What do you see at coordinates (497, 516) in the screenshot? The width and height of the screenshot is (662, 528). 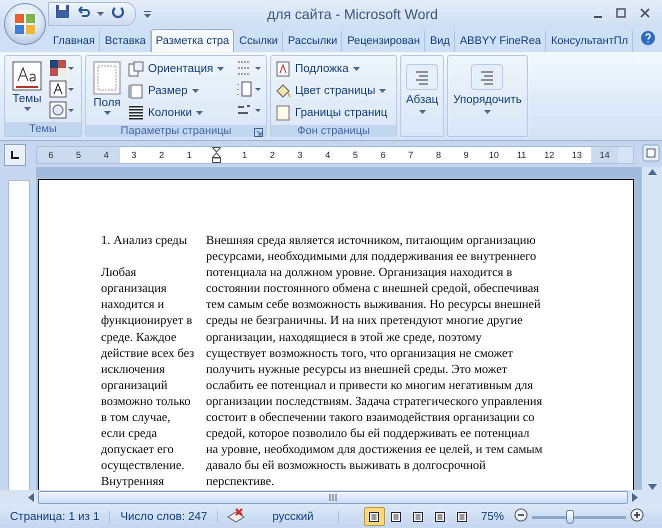 I see `zoom-level: 75%` at bounding box center [497, 516].